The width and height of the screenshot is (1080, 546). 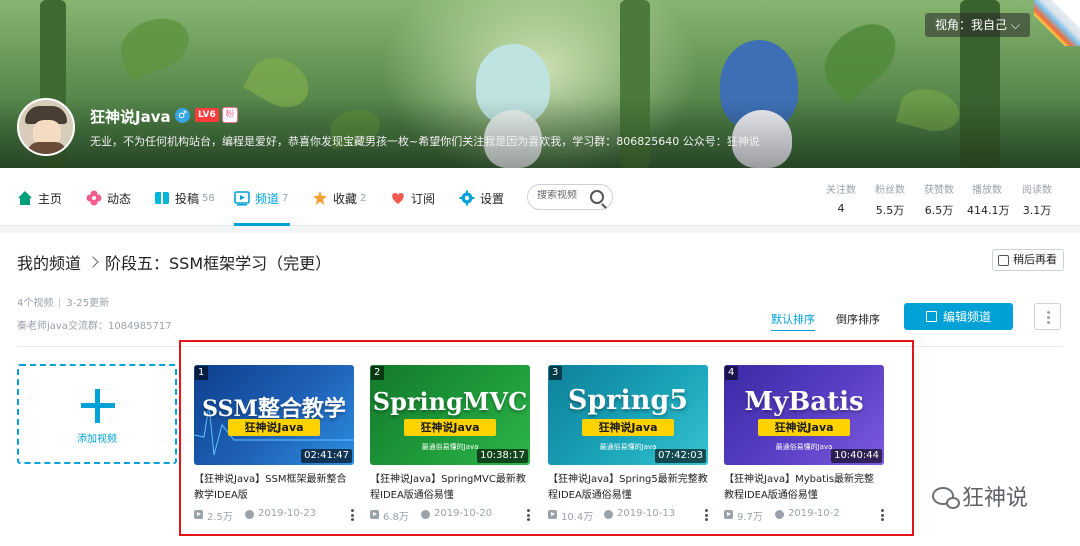 What do you see at coordinates (119, 198) in the screenshot?
I see `tab-dynamic-label: 动态` at bounding box center [119, 198].